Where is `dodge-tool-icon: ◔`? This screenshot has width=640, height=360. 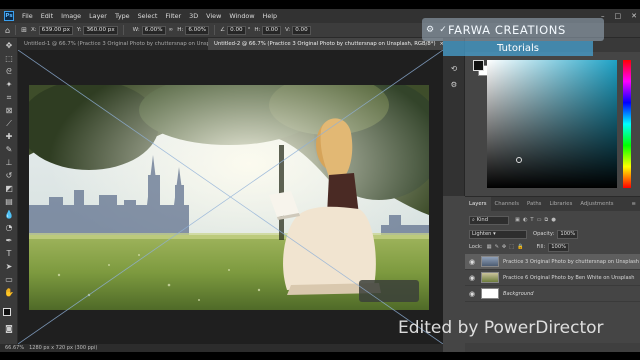
dodge-tool-icon: ◔ is located at coordinates (9, 228).